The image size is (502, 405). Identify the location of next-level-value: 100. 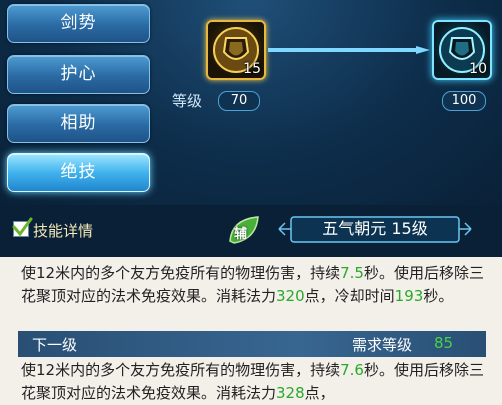
(464, 101).